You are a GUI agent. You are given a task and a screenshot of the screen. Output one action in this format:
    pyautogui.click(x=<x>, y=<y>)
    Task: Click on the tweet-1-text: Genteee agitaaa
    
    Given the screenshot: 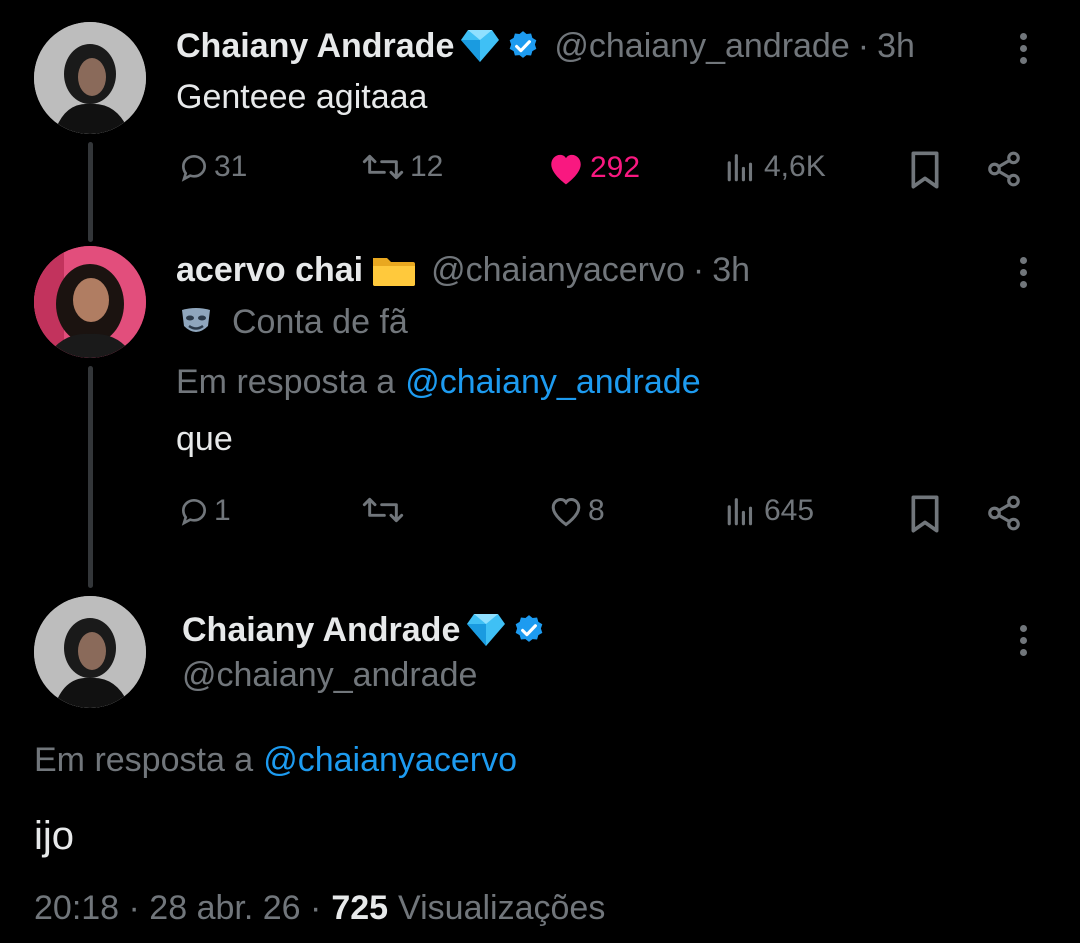 What is the action you would take?
    pyautogui.click(x=302, y=97)
    